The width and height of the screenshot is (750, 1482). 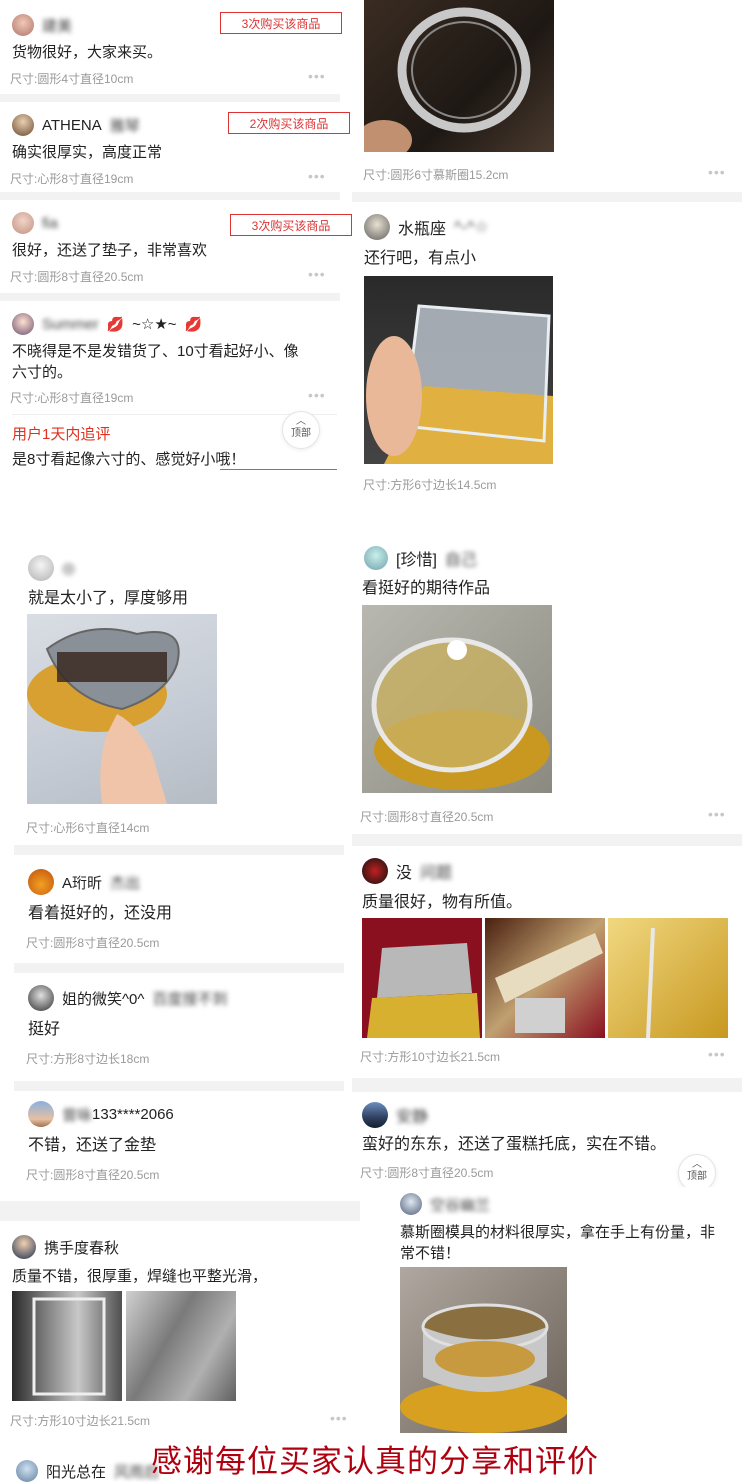 What do you see at coordinates (375, 1462) in the screenshot?
I see `thanks-banner: 感谢每位买家认真的分享和评价` at bounding box center [375, 1462].